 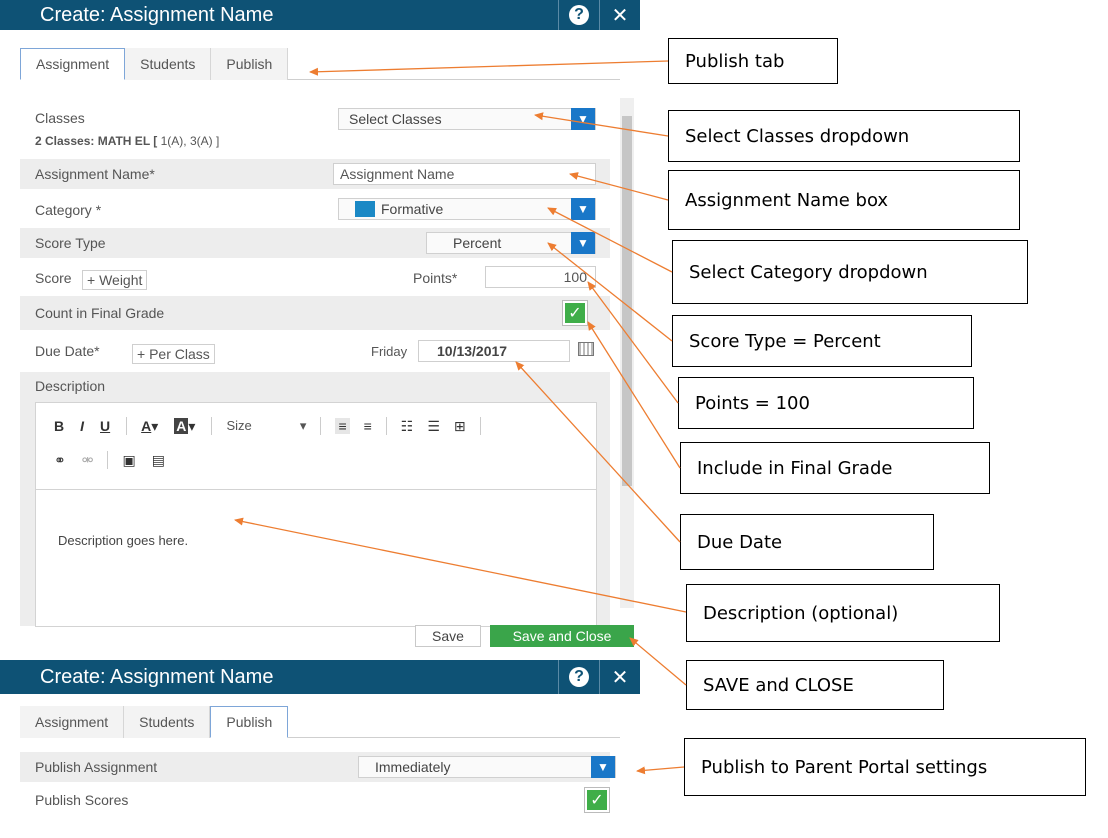 What do you see at coordinates (610, 240) in the screenshot?
I see `arrow-select-category` at bounding box center [610, 240].